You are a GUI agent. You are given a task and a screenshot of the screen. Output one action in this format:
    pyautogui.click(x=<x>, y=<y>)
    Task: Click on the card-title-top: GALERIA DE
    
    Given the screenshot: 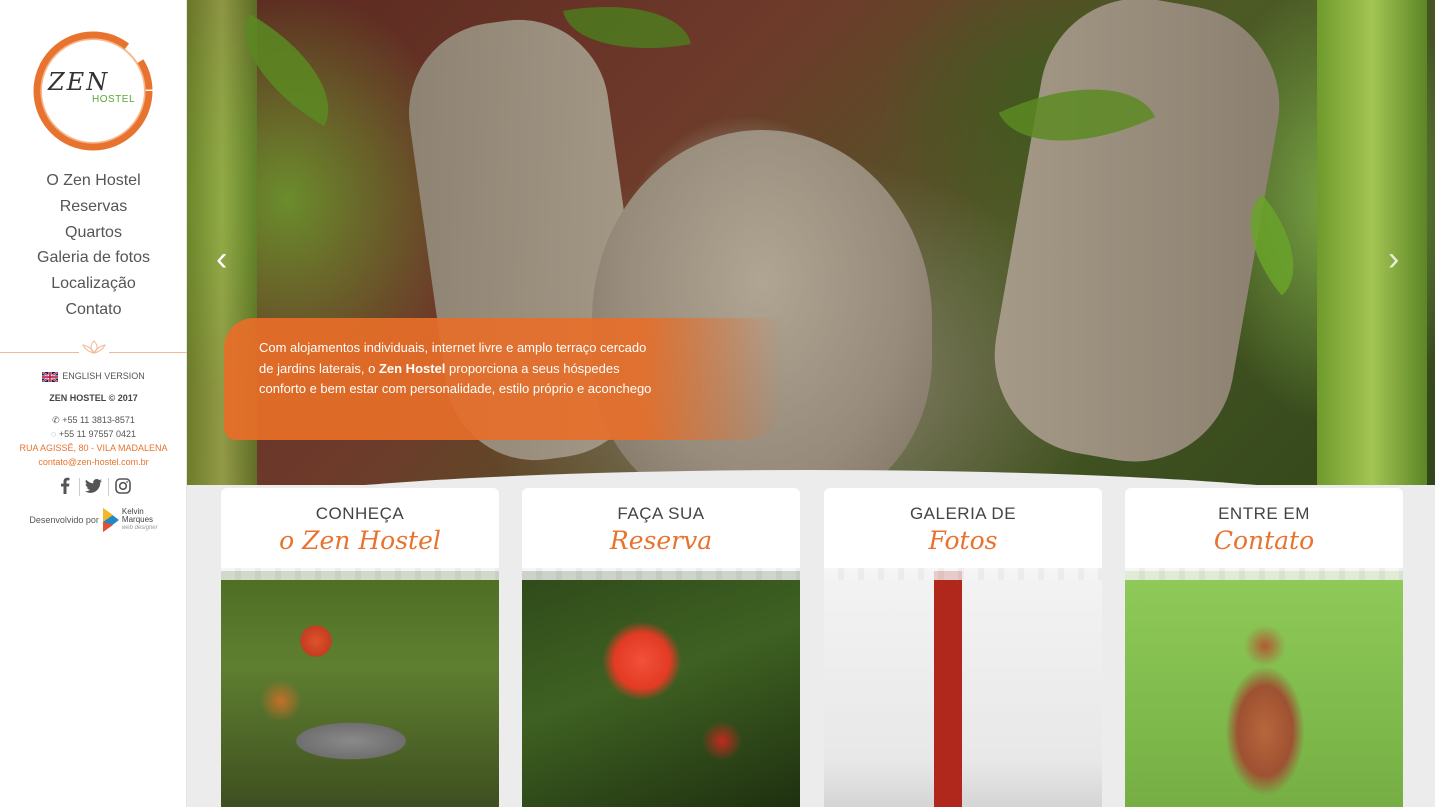 What is the action you would take?
    pyautogui.click(x=963, y=513)
    